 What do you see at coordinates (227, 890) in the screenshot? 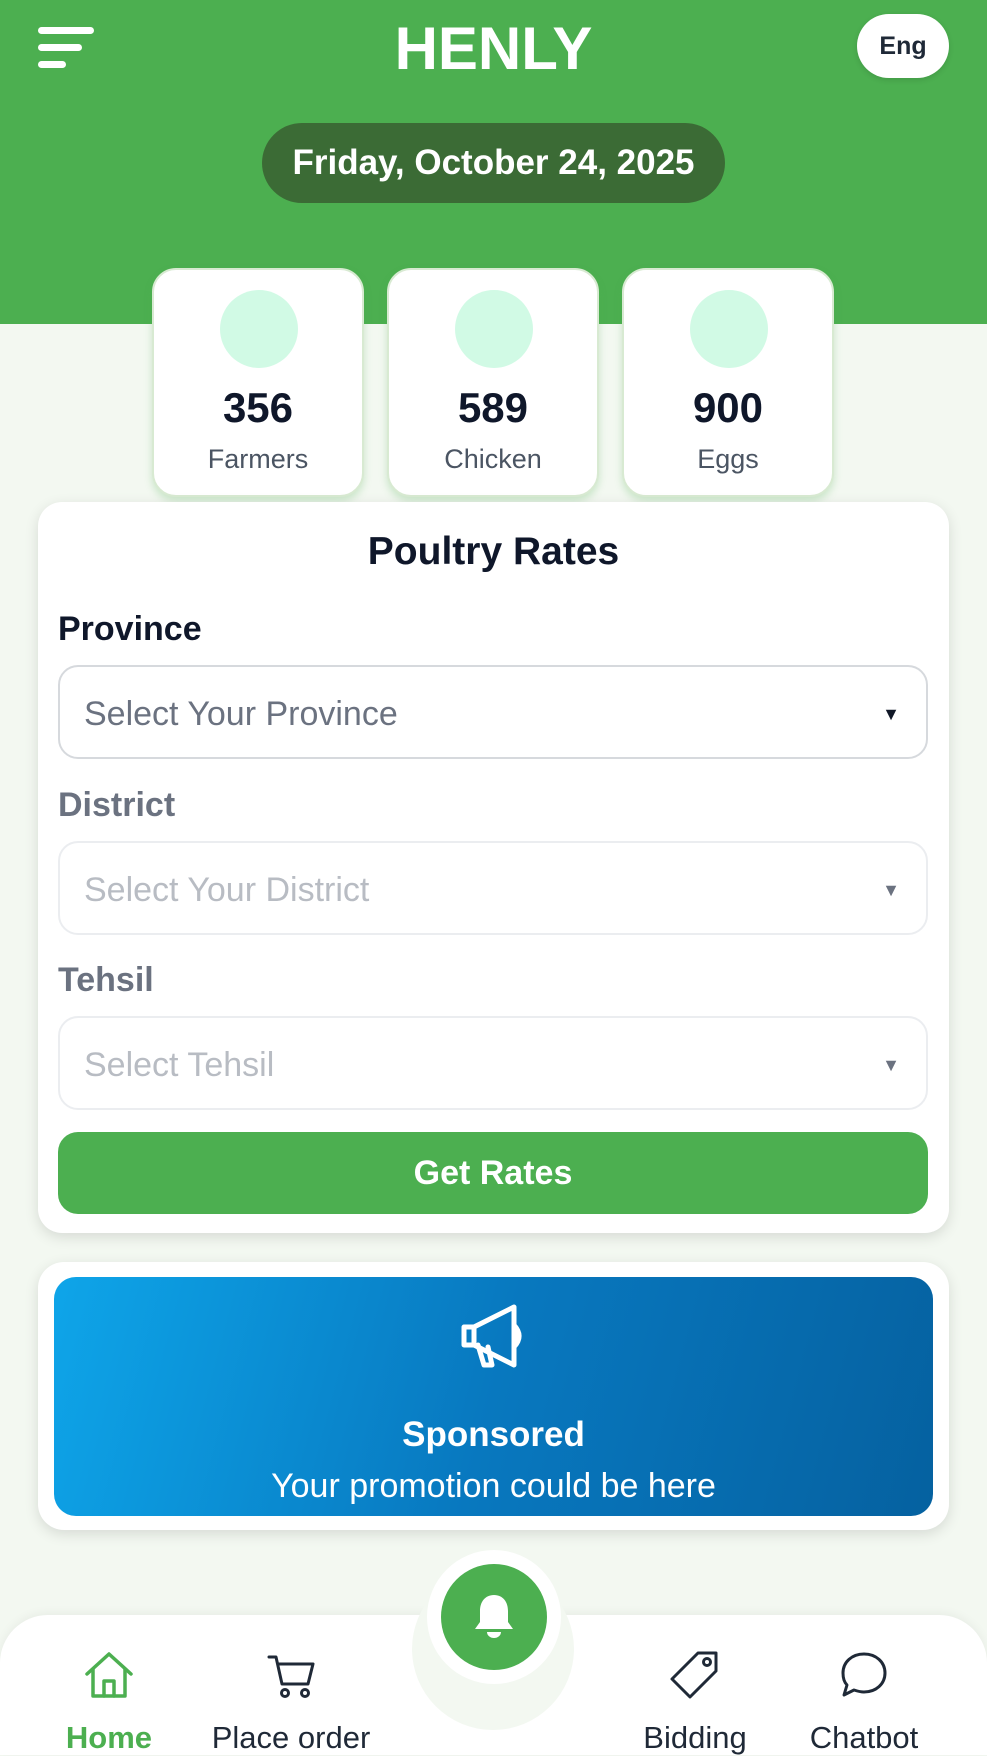
I see `district-placeholder: Select Your District` at bounding box center [227, 890].